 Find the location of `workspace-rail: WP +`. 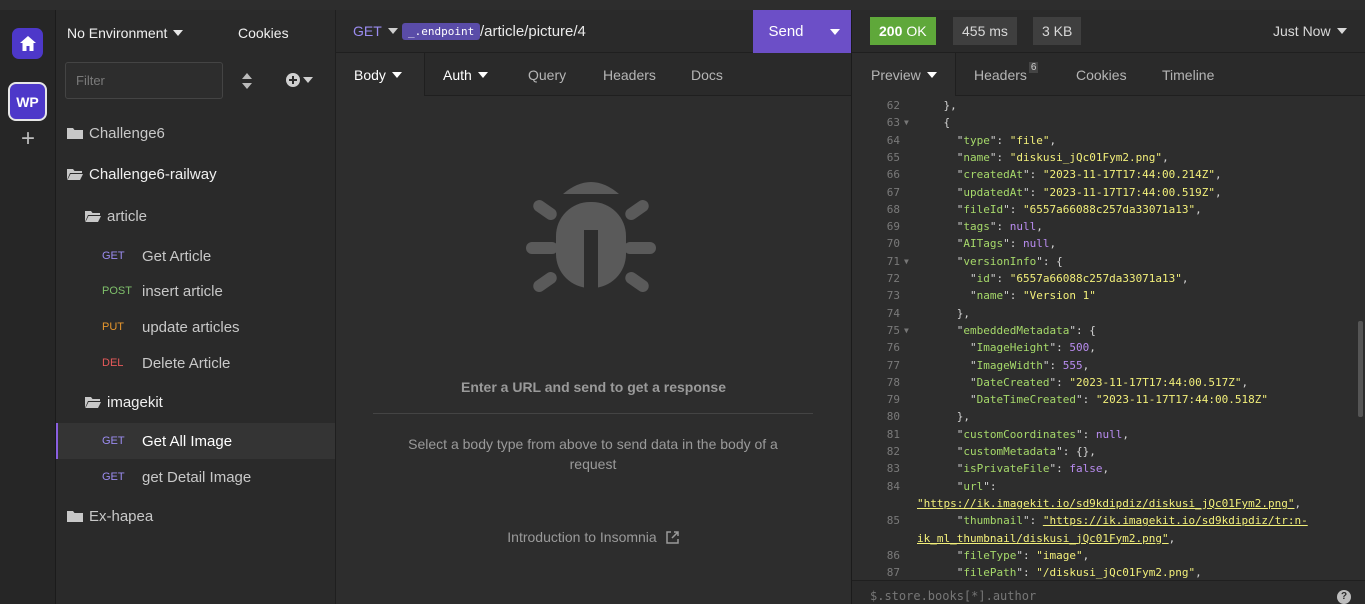

workspace-rail: WP + is located at coordinates (28, 307).